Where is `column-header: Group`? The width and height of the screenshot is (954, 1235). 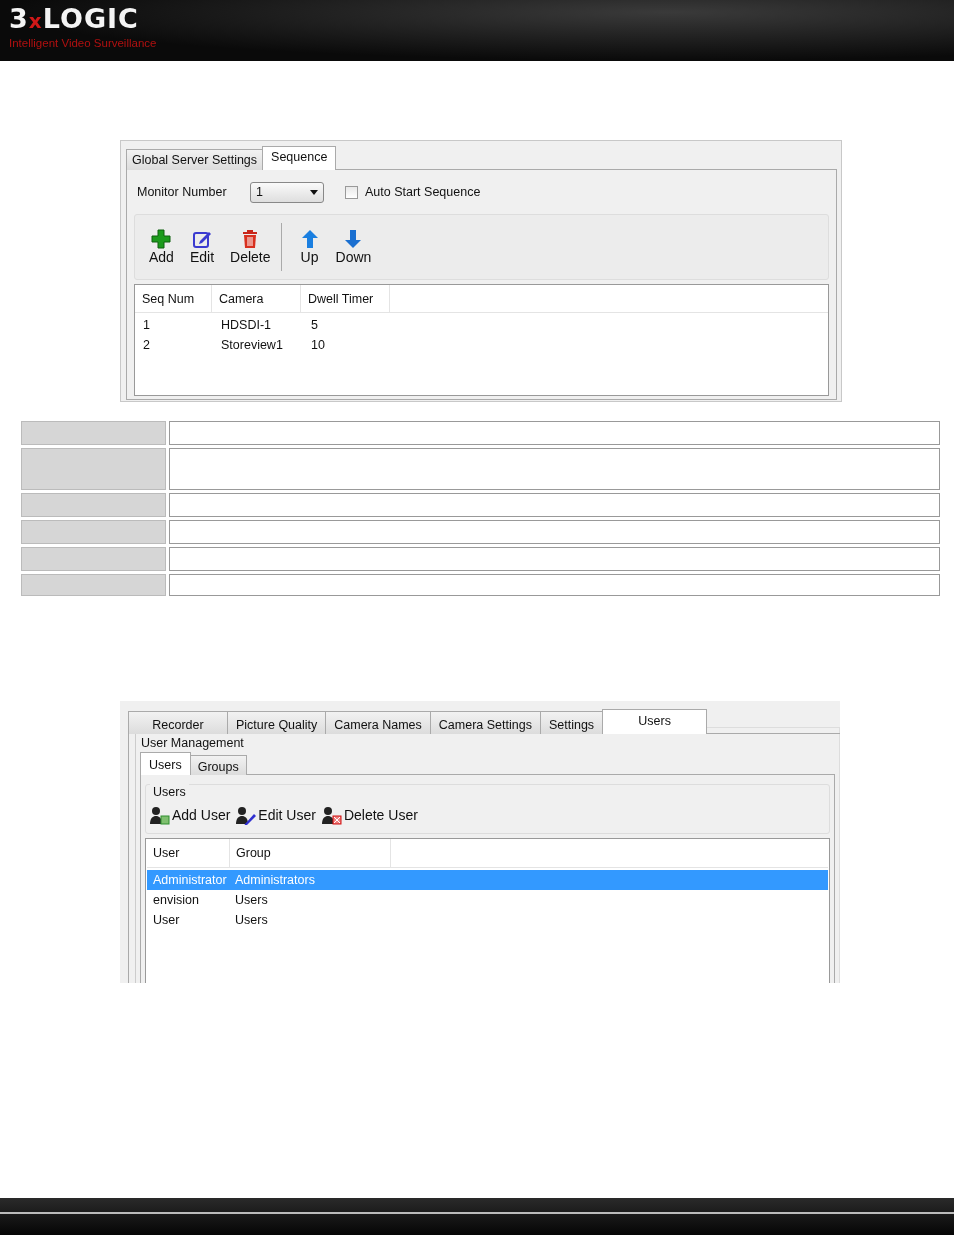 column-header: Group is located at coordinates (310, 853).